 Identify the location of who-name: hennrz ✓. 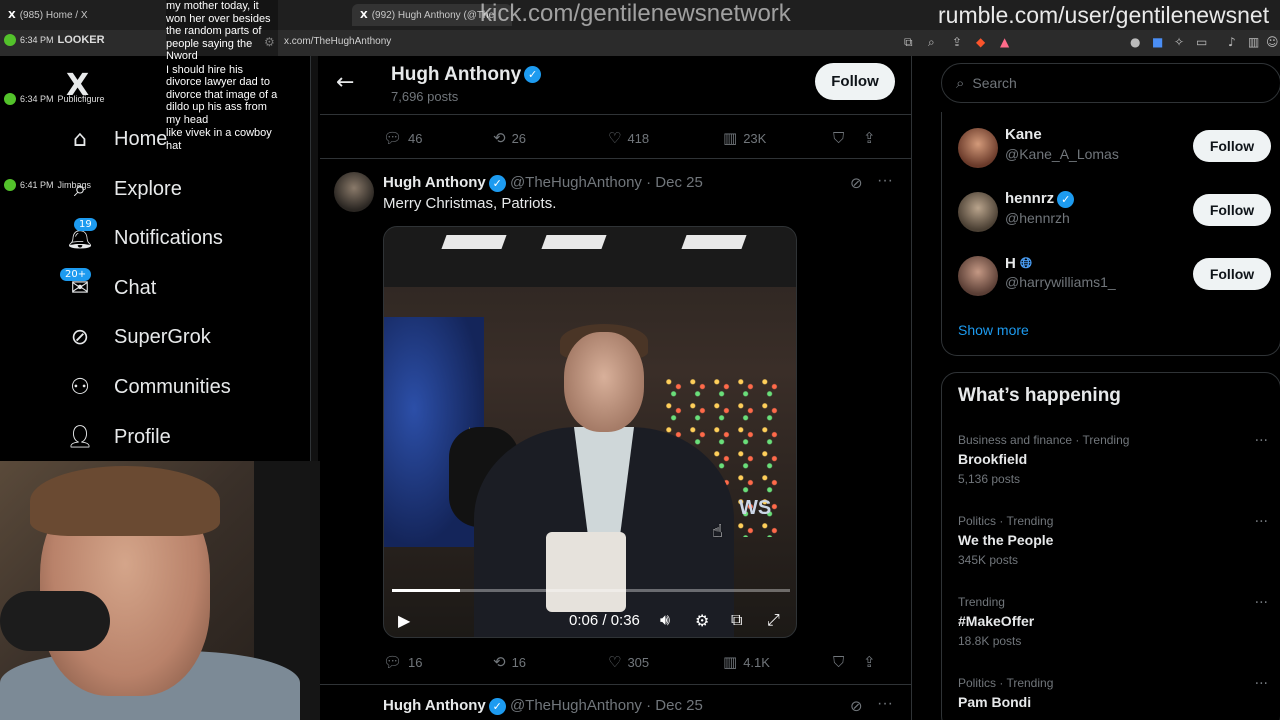
(1040, 199).